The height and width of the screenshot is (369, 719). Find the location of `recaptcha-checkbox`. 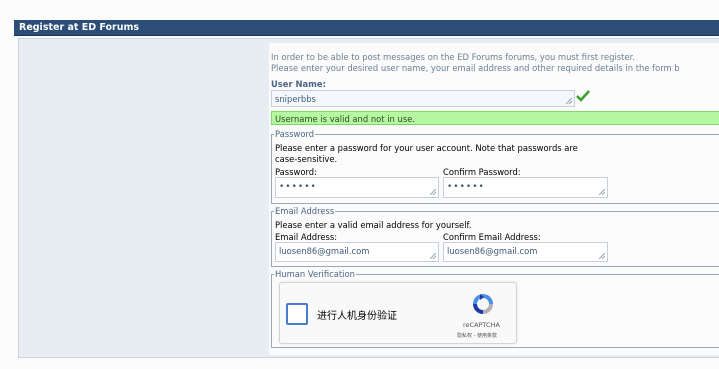

recaptcha-checkbox is located at coordinates (297, 314).